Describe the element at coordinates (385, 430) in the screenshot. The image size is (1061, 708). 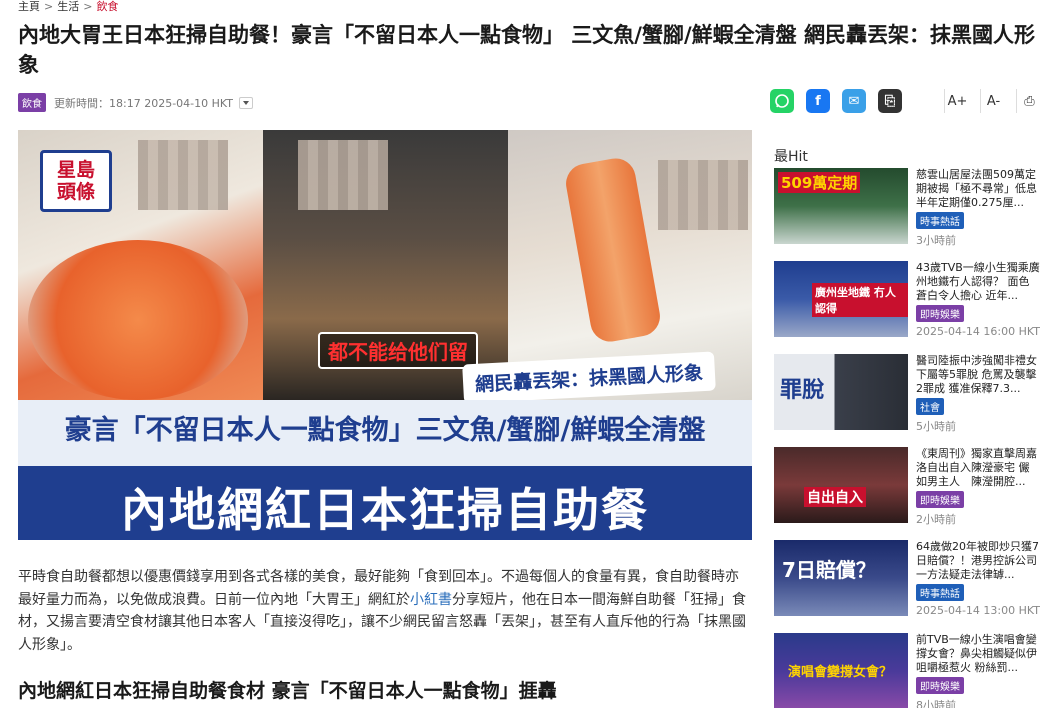
I see `hero-headline-1: 豪言「不留日本人一點食物」三文魚/蟹腳/鮮蝦全清盤` at that location.